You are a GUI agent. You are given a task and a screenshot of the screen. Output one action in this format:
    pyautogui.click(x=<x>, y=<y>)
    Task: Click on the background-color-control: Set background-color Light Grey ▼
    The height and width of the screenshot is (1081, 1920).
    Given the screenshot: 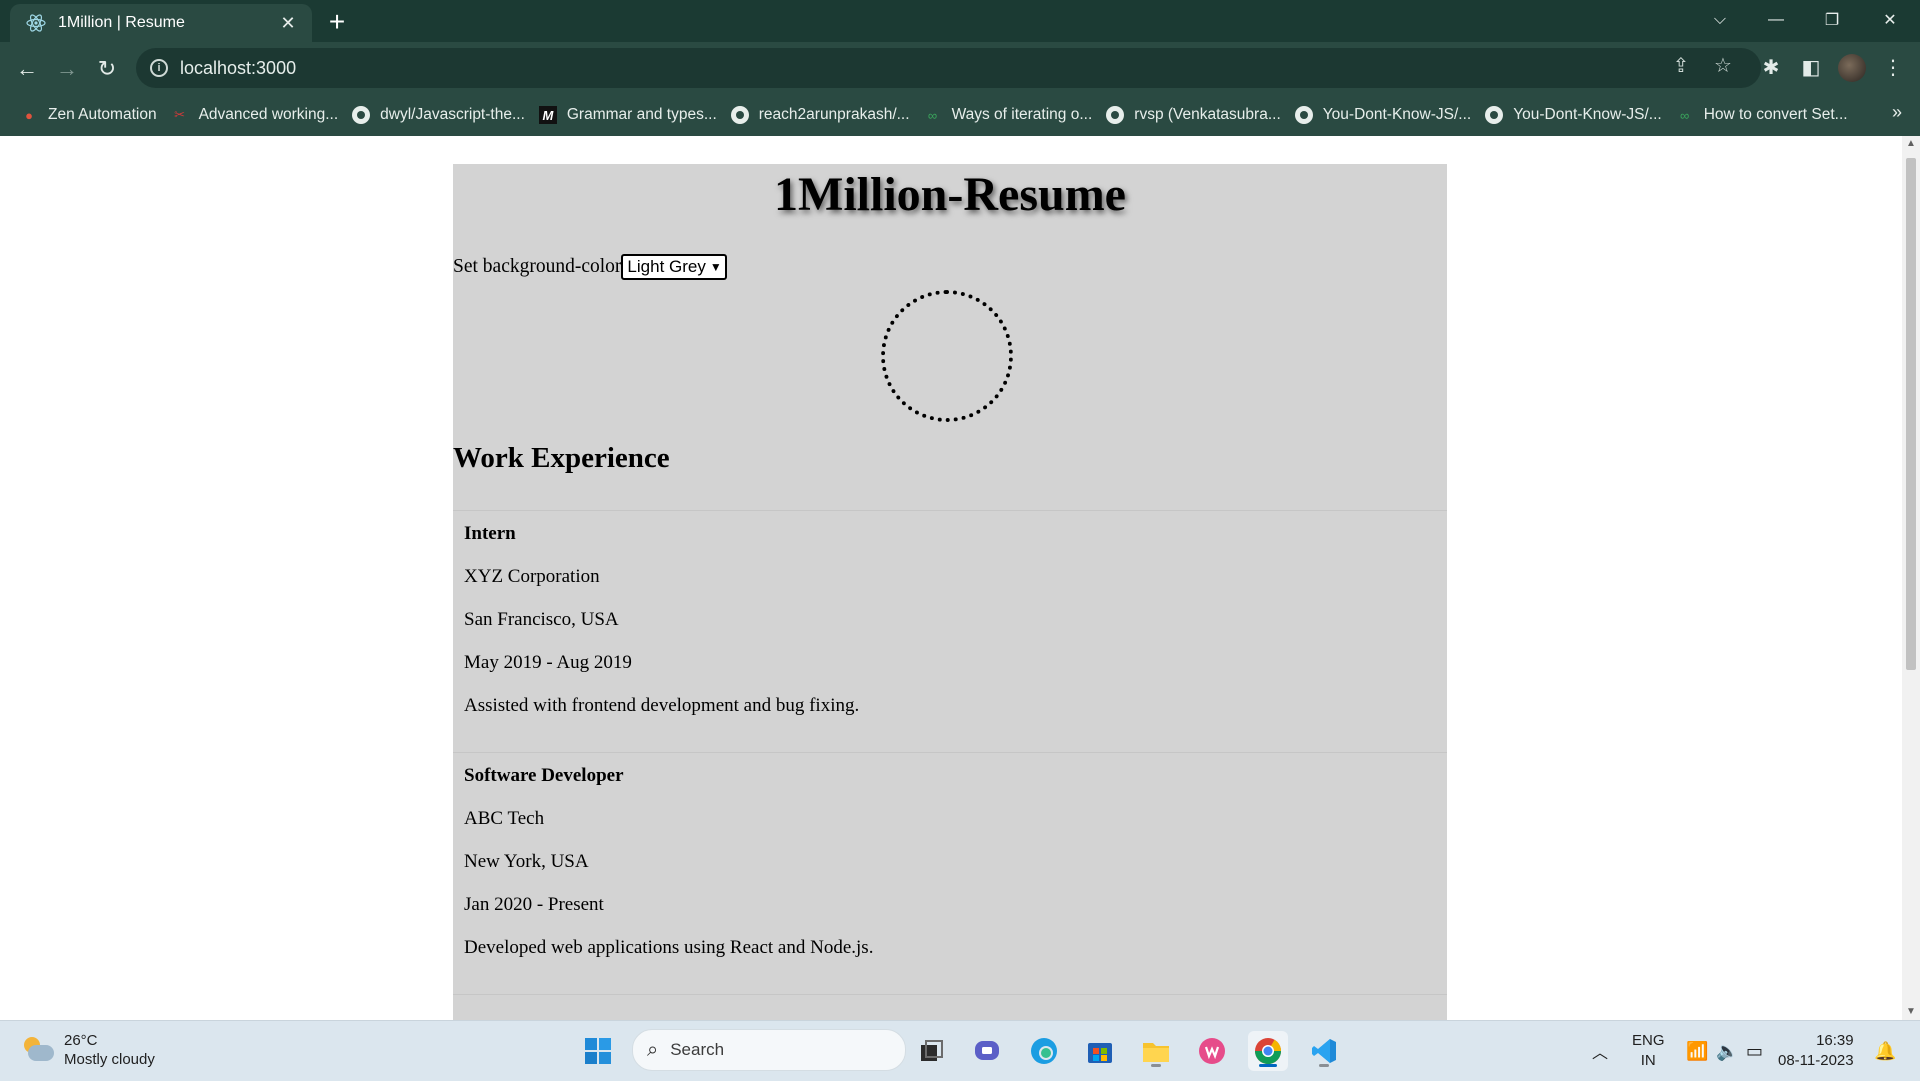 What is the action you would take?
    pyautogui.click(x=590, y=267)
    